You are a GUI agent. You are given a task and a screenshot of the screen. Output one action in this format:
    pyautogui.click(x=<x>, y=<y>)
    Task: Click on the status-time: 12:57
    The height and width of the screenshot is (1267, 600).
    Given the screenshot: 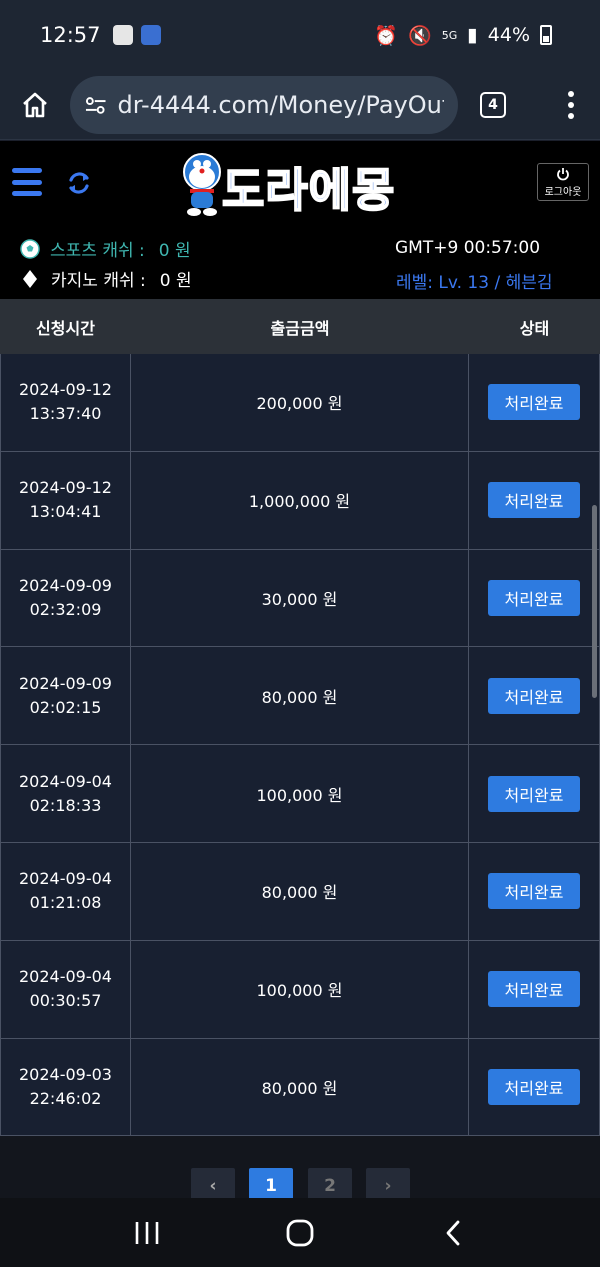 What is the action you would take?
    pyautogui.click(x=70, y=35)
    